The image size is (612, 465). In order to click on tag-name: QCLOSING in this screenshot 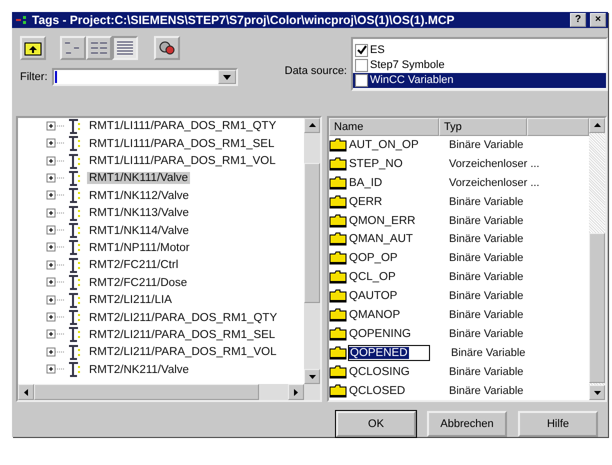, I will do `click(398, 372)`.